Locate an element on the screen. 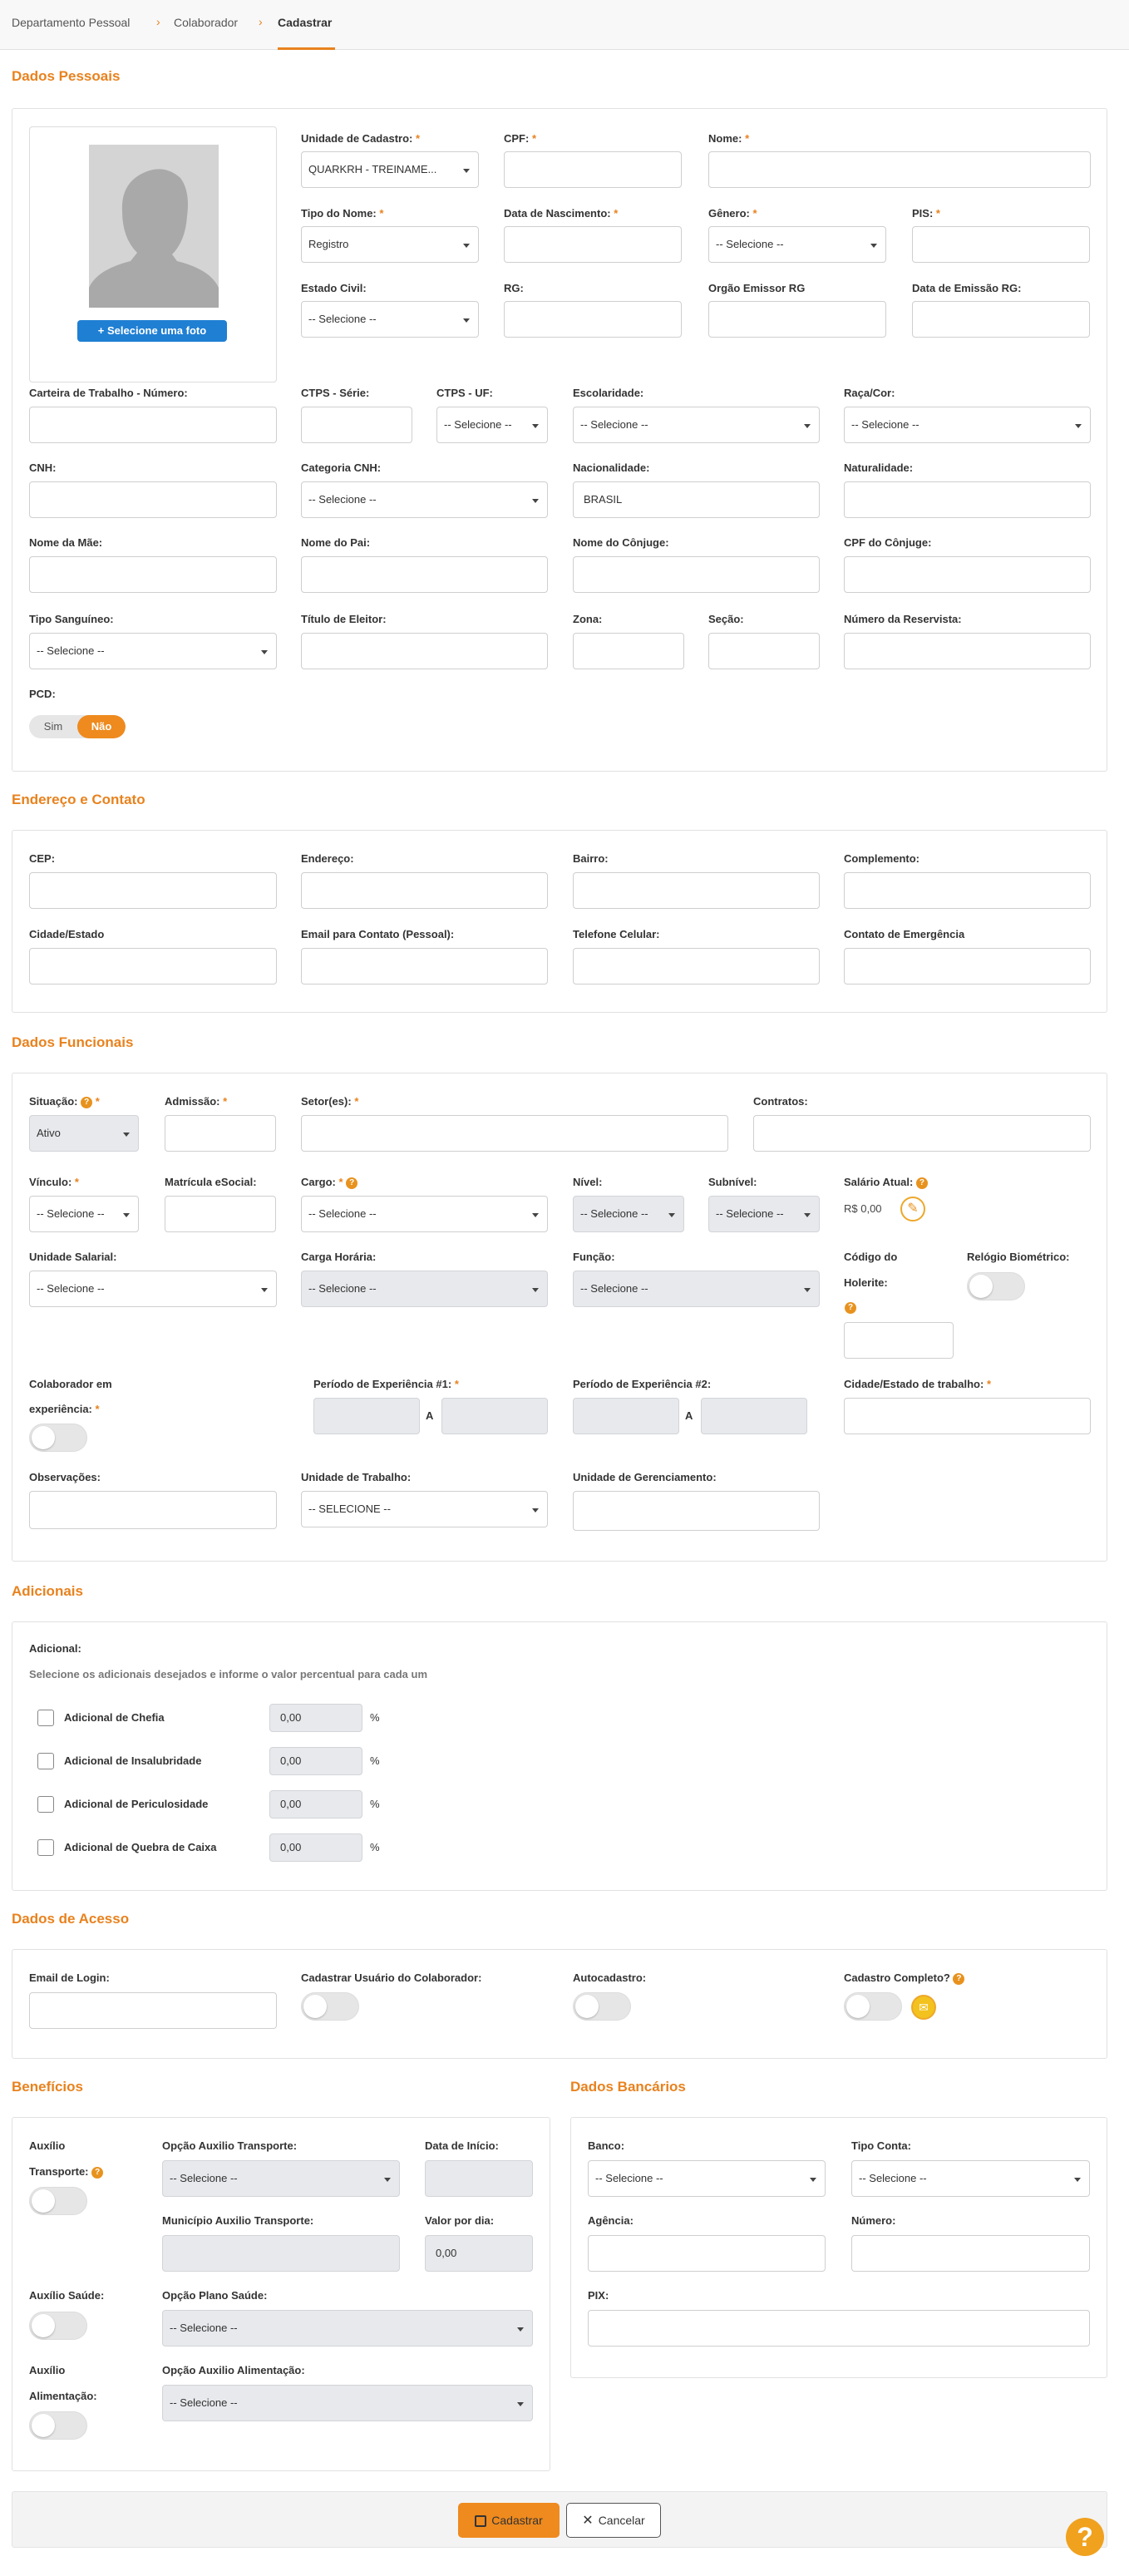 The height and width of the screenshot is (2576, 1129). input-nome-mae is located at coordinates (153, 574).